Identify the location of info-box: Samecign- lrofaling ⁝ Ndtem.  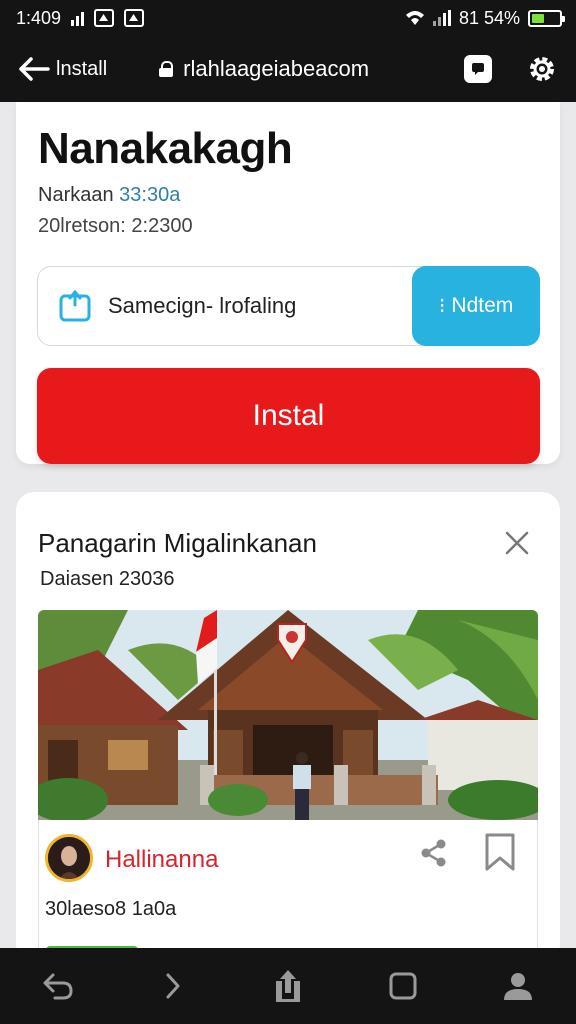
(288, 306).